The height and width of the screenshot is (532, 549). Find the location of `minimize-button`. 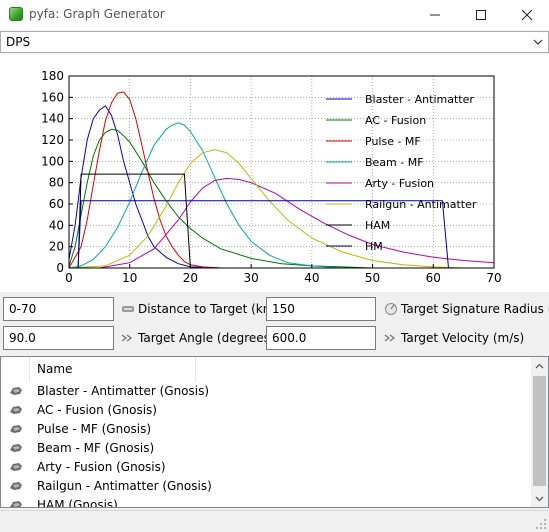

minimize-button is located at coordinates (435, 15).